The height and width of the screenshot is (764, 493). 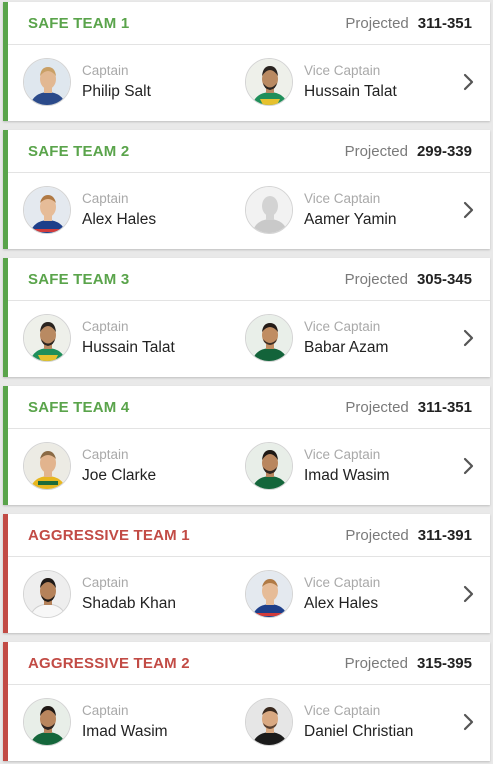 What do you see at coordinates (79, 407) in the screenshot?
I see `team-name: SAFE TEAM 4` at bounding box center [79, 407].